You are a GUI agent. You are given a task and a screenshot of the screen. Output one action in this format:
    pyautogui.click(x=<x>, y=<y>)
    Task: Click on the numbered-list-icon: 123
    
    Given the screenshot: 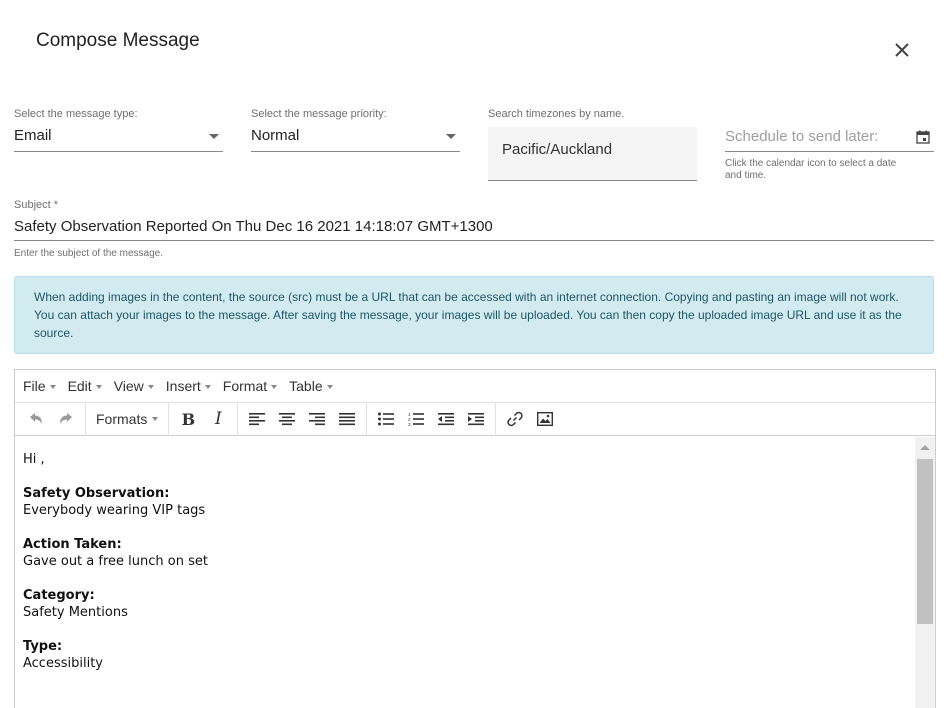 What is the action you would take?
    pyautogui.click(x=416, y=419)
    